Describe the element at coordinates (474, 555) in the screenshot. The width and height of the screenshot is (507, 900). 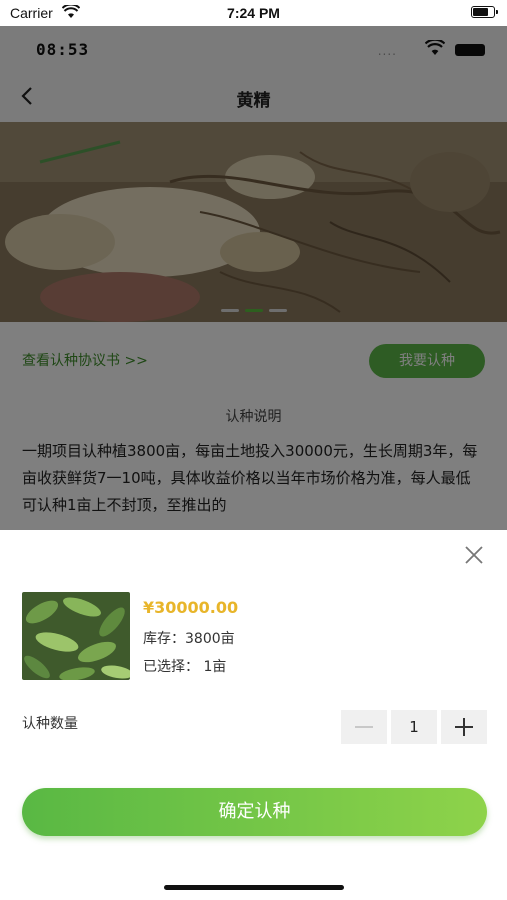
I see `close-icon` at that location.